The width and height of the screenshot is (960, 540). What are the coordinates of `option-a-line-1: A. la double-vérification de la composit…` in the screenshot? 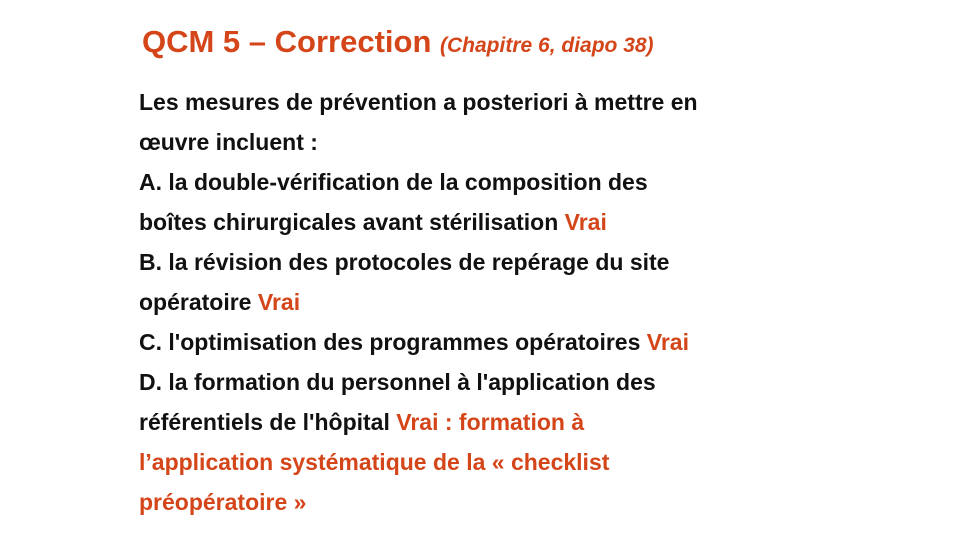 It's located at (393, 182).